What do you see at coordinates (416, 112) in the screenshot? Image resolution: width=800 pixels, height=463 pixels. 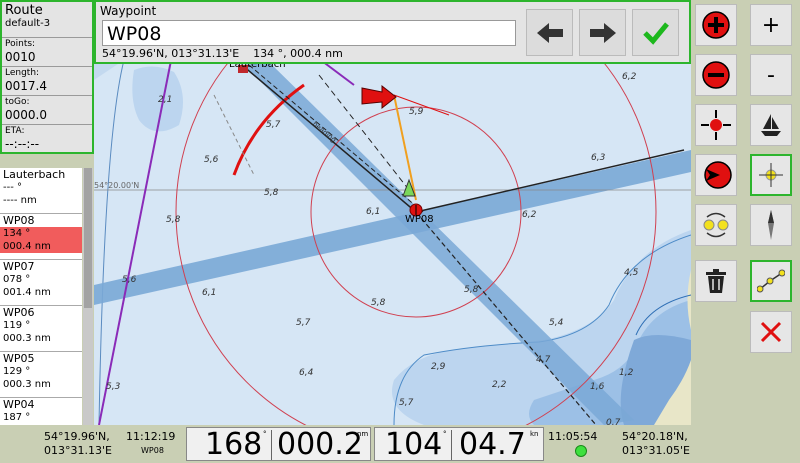 I see `depth-sounding: 5,9` at bounding box center [416, 112].